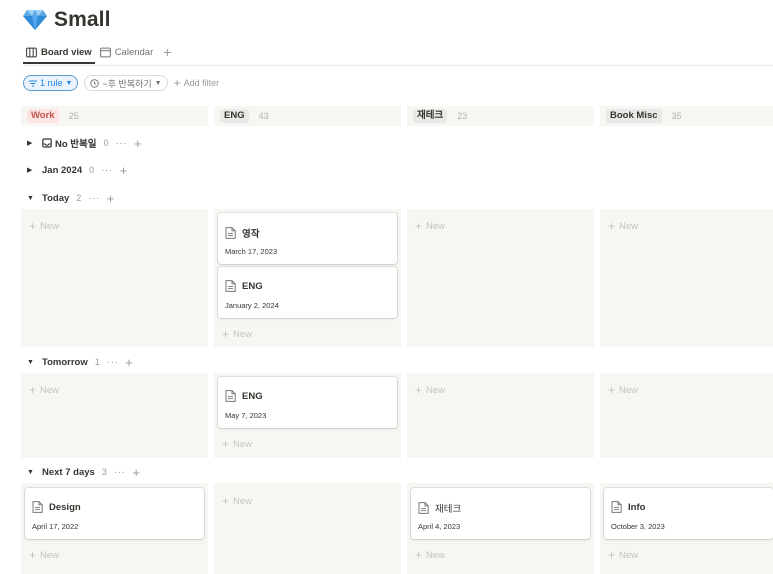 The width and height of the screenshot is (773, 574). What do you see at coordinates (30, 362) in the screenshot?
I see `expanded-triangle-icon: ▼` at bounding box center [30, 362].